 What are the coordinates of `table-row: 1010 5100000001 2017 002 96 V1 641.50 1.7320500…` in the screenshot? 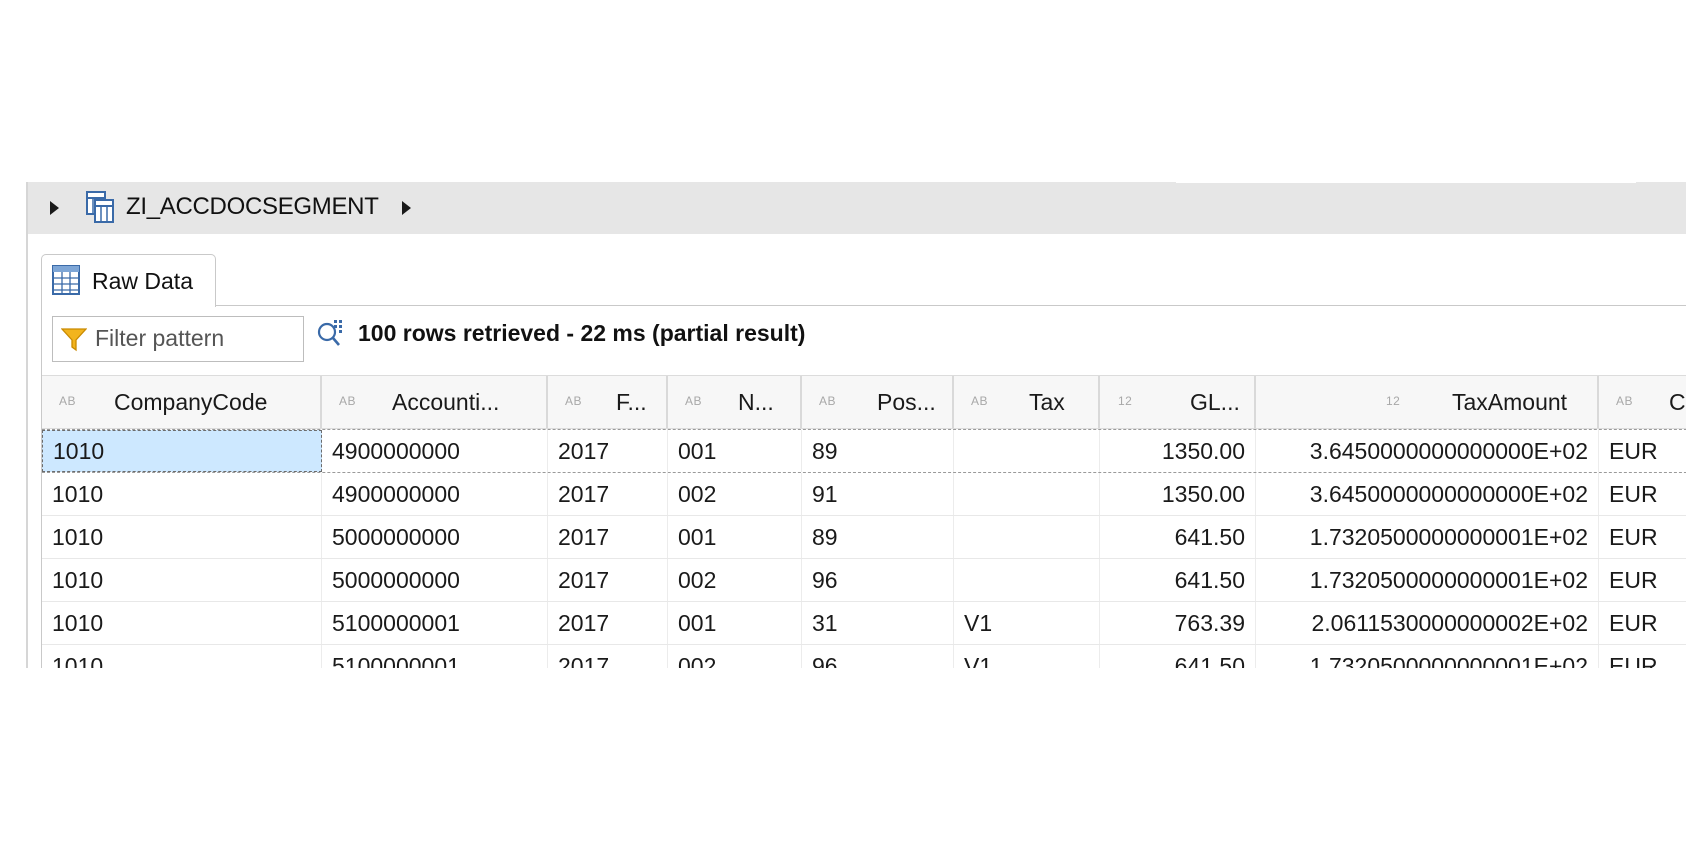 It's located at (864, 656).